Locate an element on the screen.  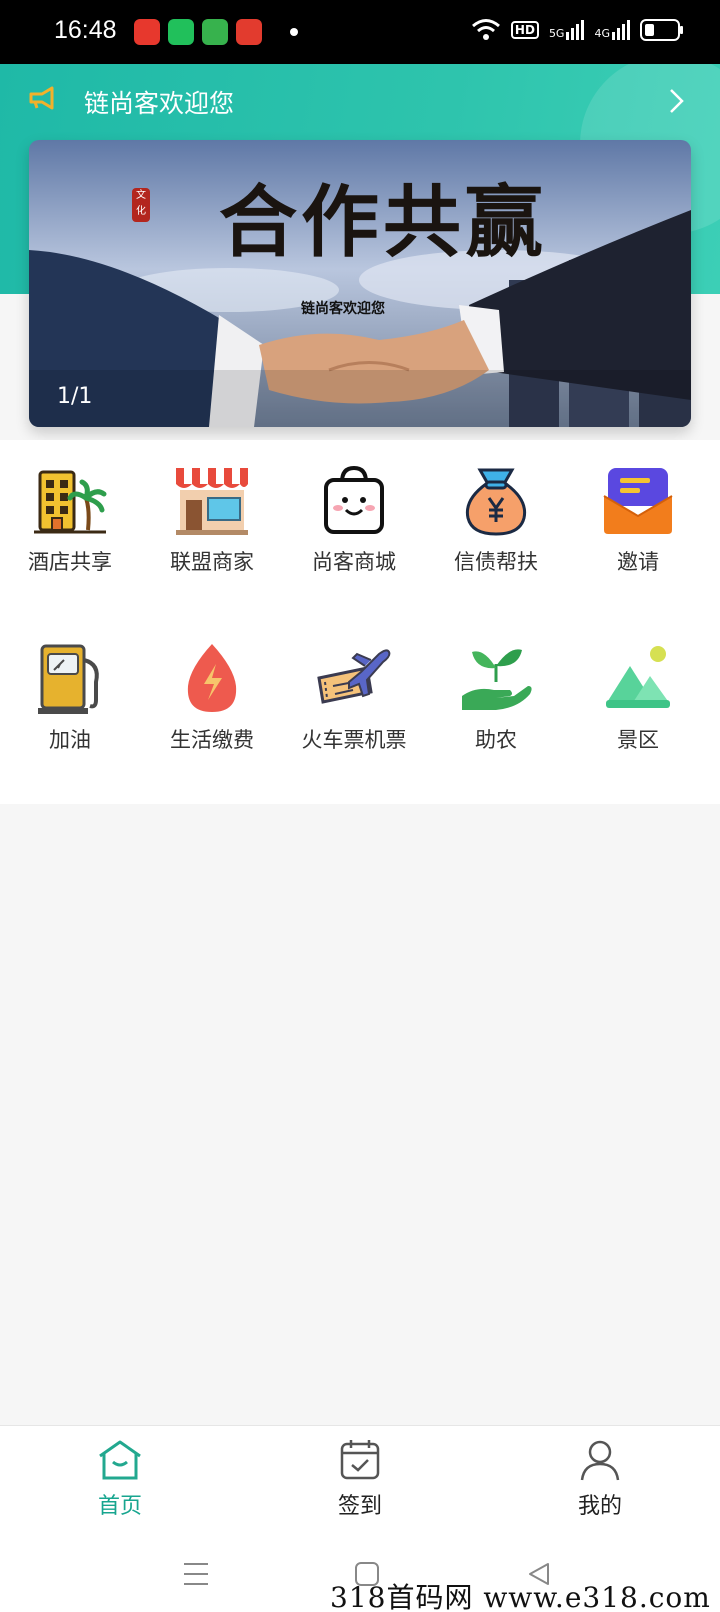
menu-item-tickets: 火车票机票 is located at coordinates (354, 713).